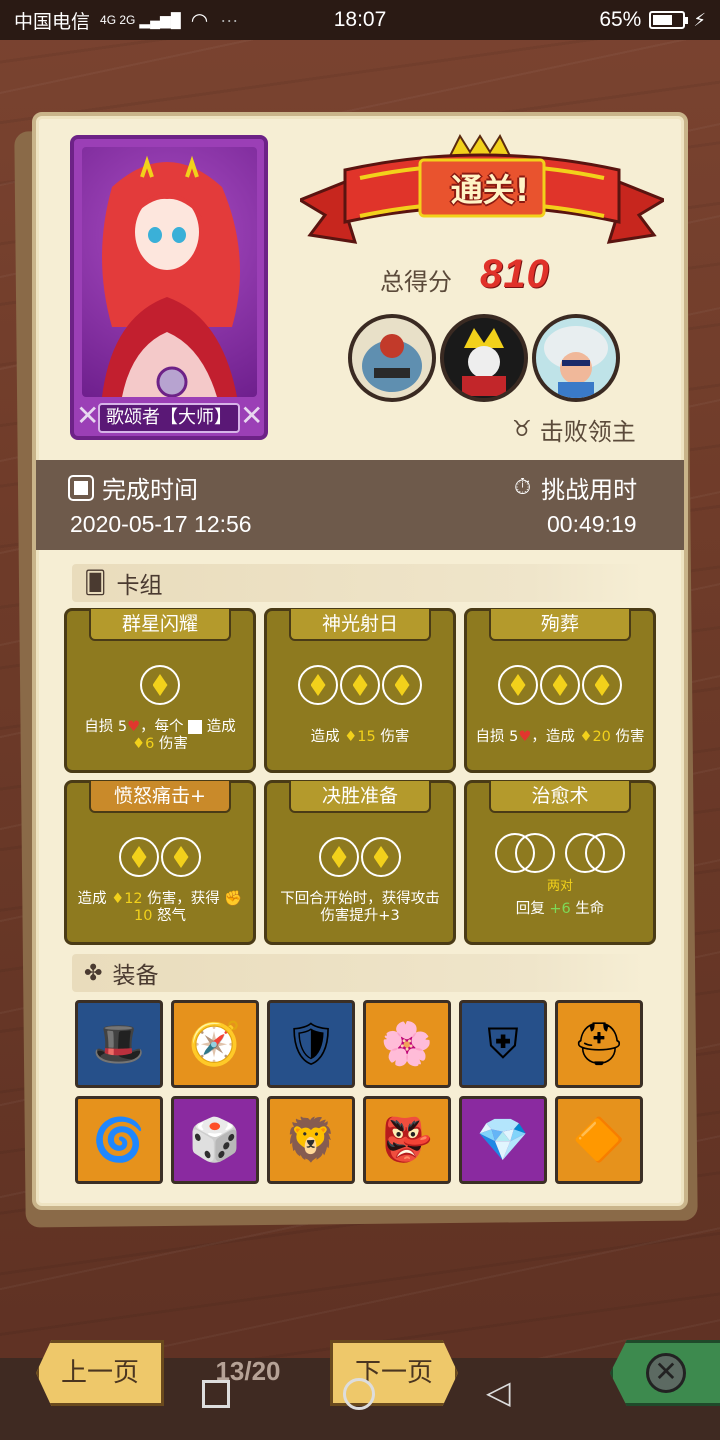 The height and width of the screenshot is (1440, 720). Describe the element at coordinates (119, 1044) in the screenshot. I see `top-hat-icon: 🎩` at that location.